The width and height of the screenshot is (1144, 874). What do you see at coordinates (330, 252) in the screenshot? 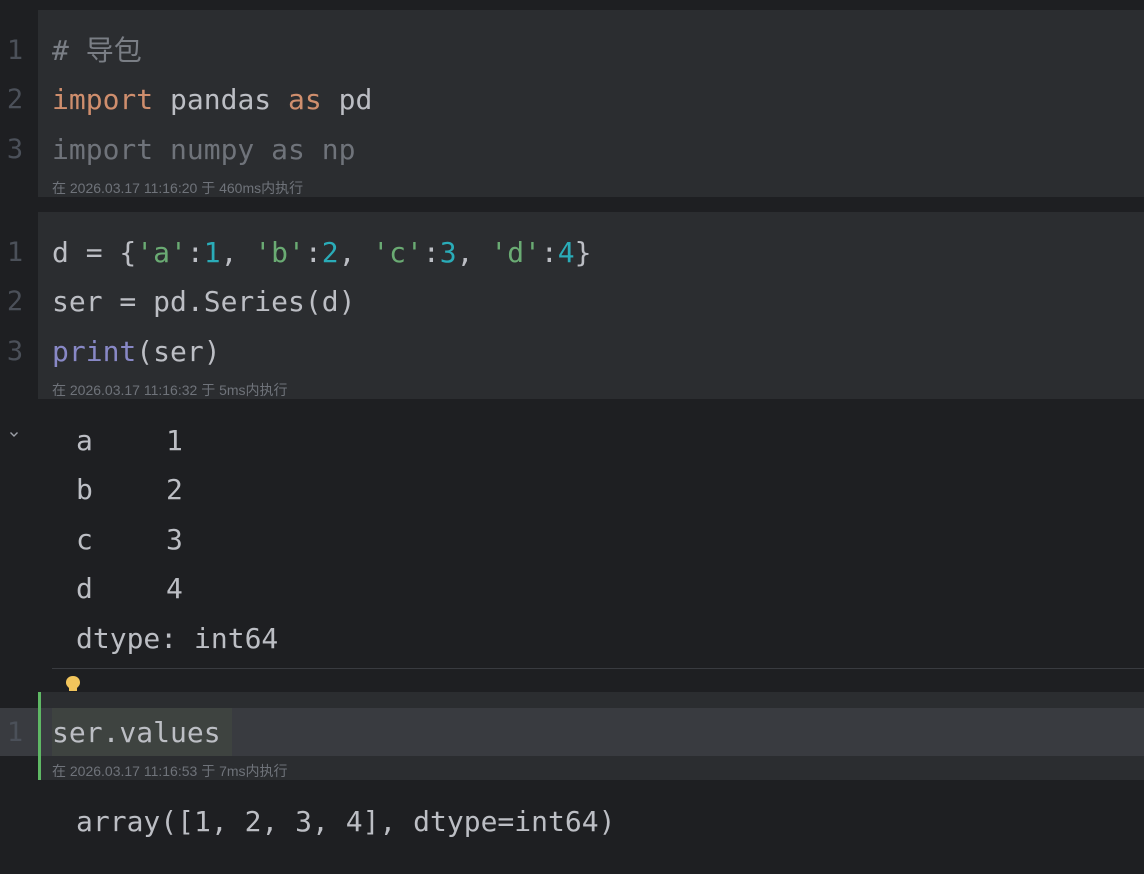
I see `code-token: 2` at bounding box center [330, 252].